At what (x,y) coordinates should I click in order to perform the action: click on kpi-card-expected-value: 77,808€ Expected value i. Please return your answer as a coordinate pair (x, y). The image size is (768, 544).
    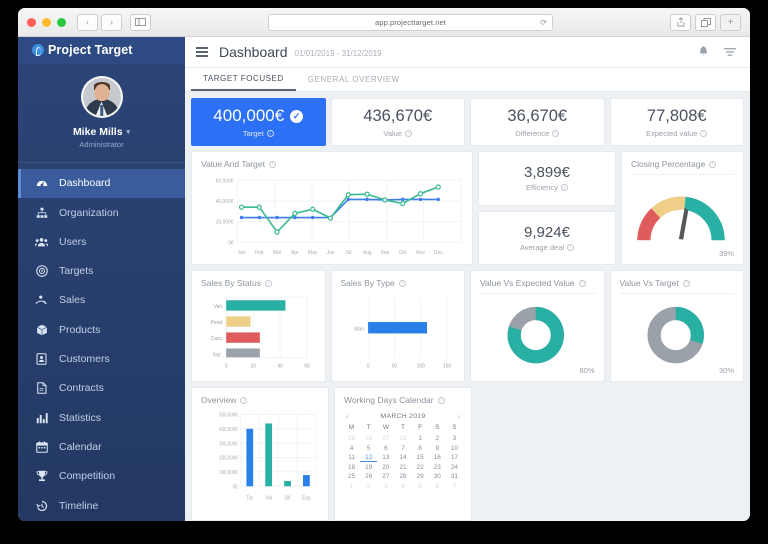
    Looking at the image, I should click on (676, 122).